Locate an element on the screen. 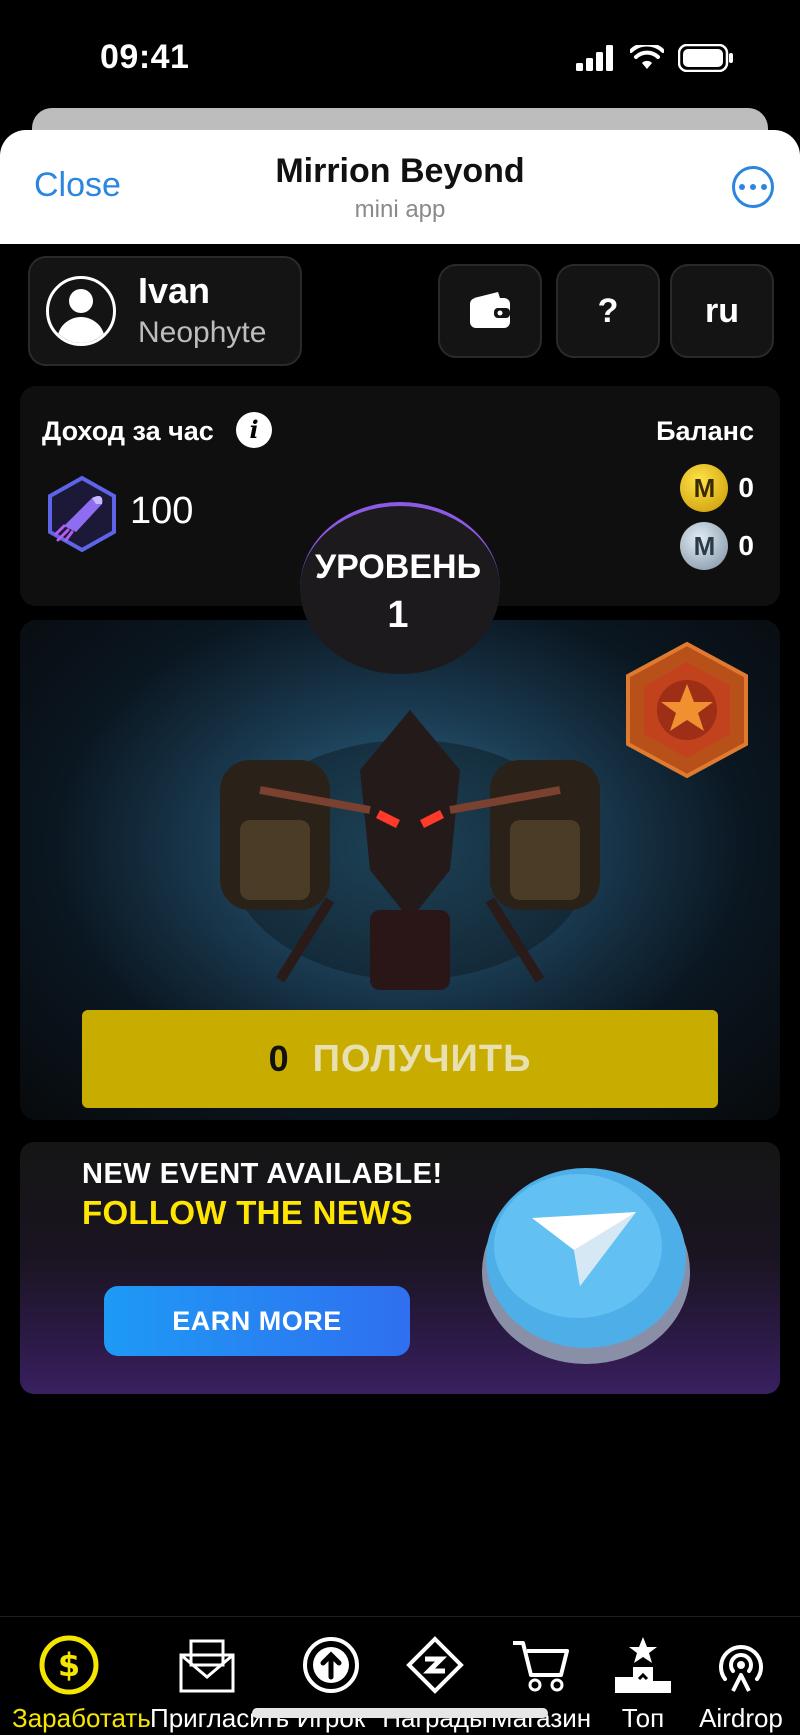  nav-item-shop: Магазин is located at coordinates (541, 1684).